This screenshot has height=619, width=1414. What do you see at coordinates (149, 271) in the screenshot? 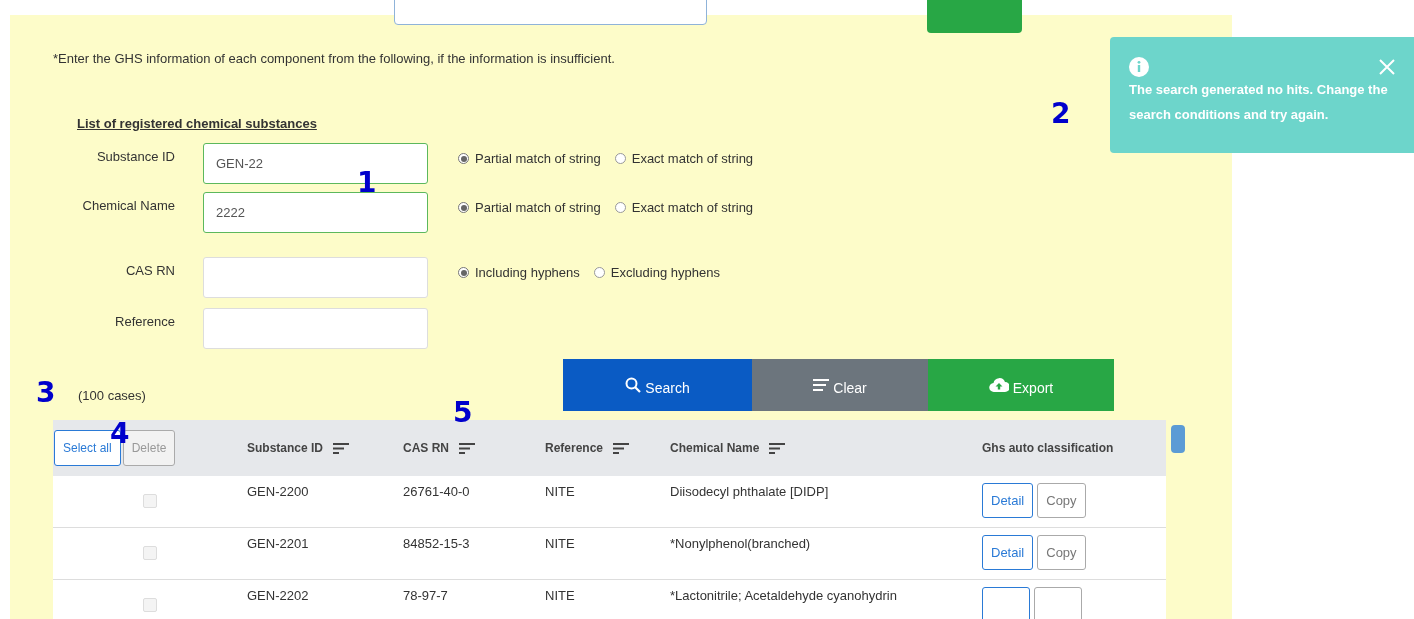
I see `field-label: CAS RN` at bounding box center [149, 271].